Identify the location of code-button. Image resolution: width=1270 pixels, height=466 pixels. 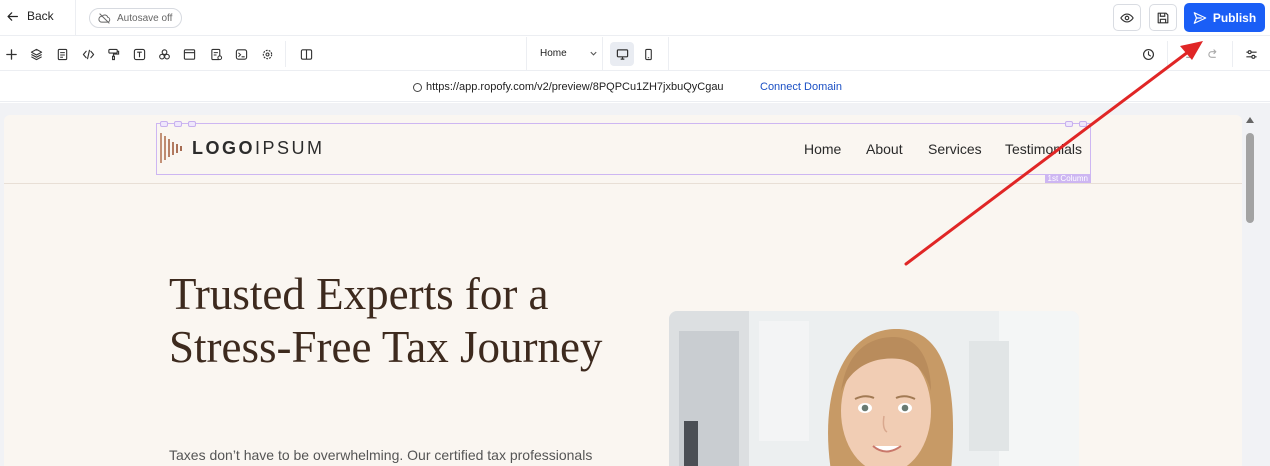
(88, 54).